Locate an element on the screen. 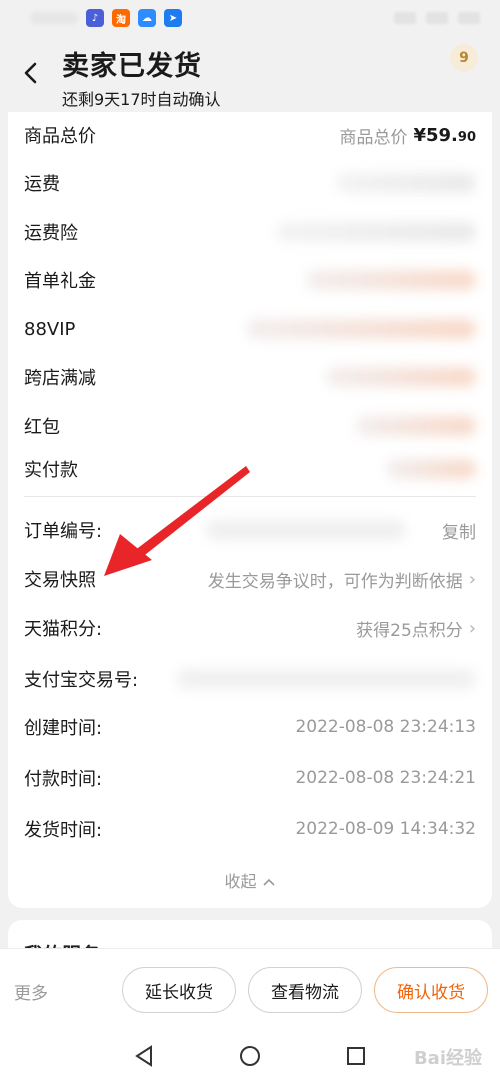  nav-back-icon is located at coordinates (144, 1056).